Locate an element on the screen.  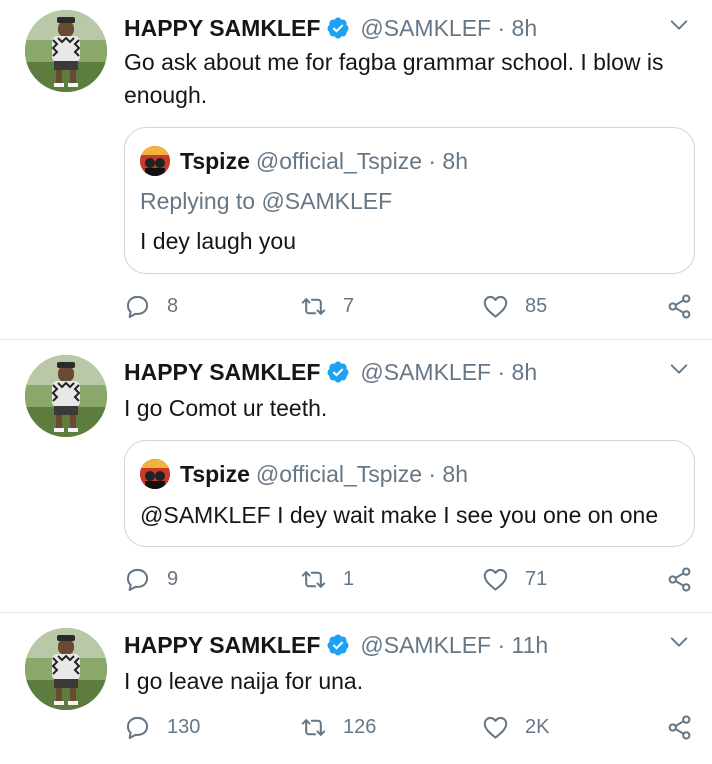
like-button: 85 is located at coordinates (514, 306).